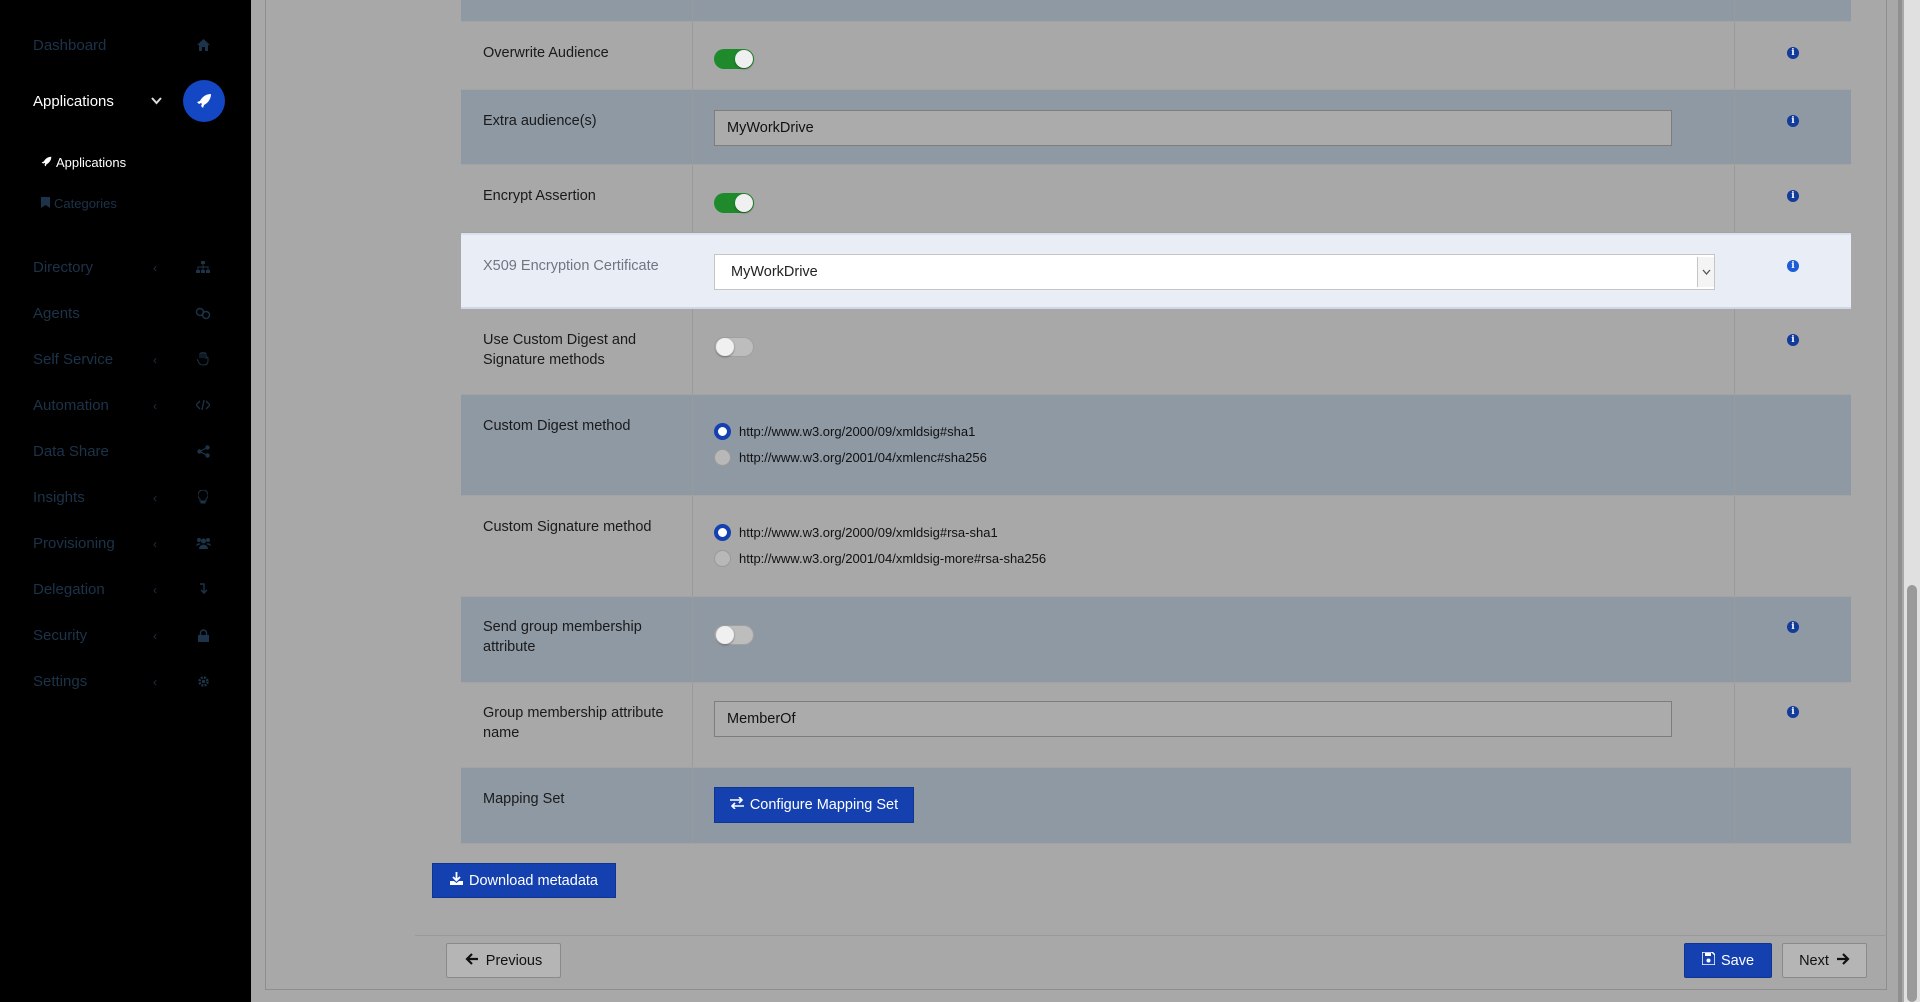 The image size is (1920, 1002). What do you see at coordinates (133, 405) in the screenshot?
I see `sidebar-item-automation: Automation ‹` at bounding box center [133, 405].